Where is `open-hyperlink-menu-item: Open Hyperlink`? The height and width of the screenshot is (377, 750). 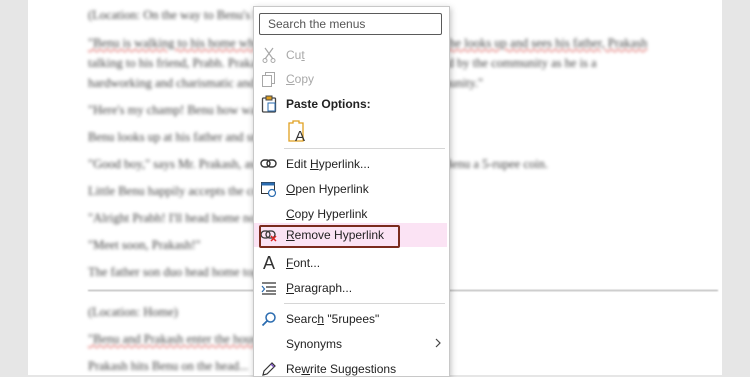
open-hyperlink-menu-item: Open Hyperlink is located at coordinates (351, 189).